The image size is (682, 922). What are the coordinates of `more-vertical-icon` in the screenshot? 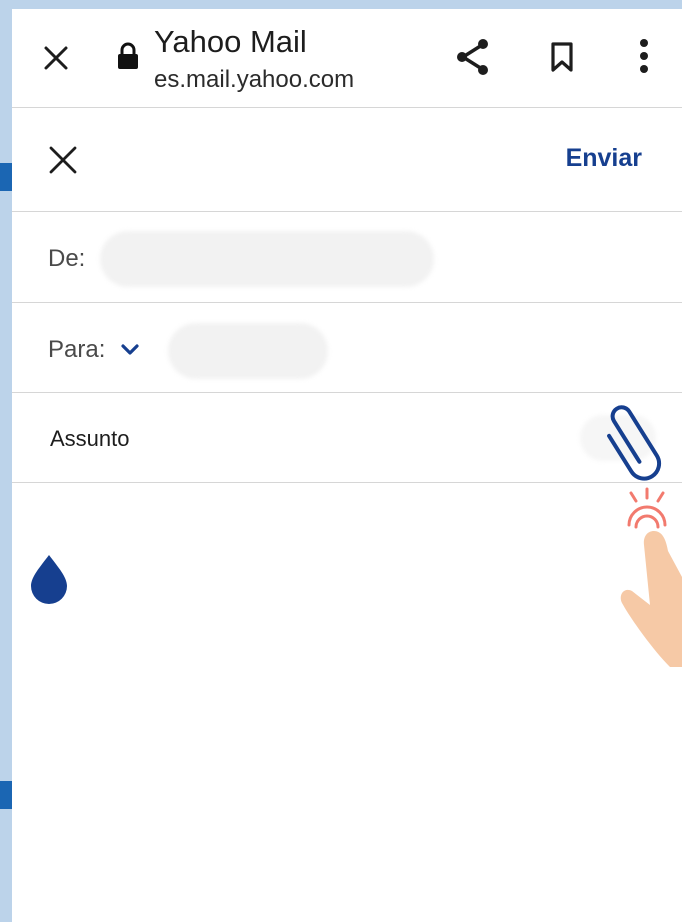 It's located at (644, 56).